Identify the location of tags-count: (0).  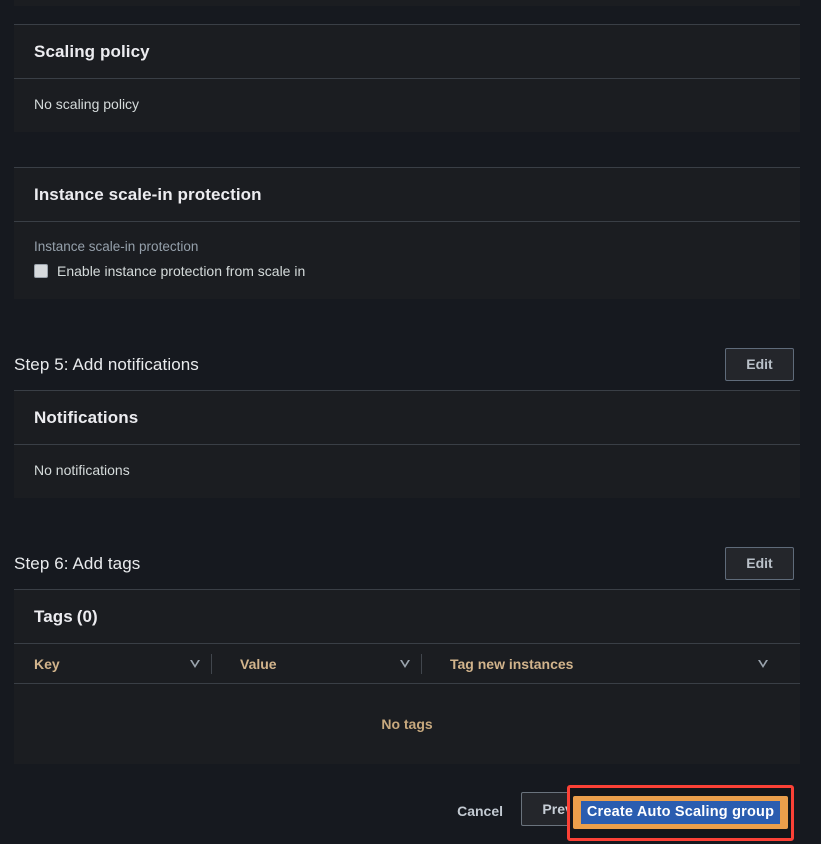
(87, 616).